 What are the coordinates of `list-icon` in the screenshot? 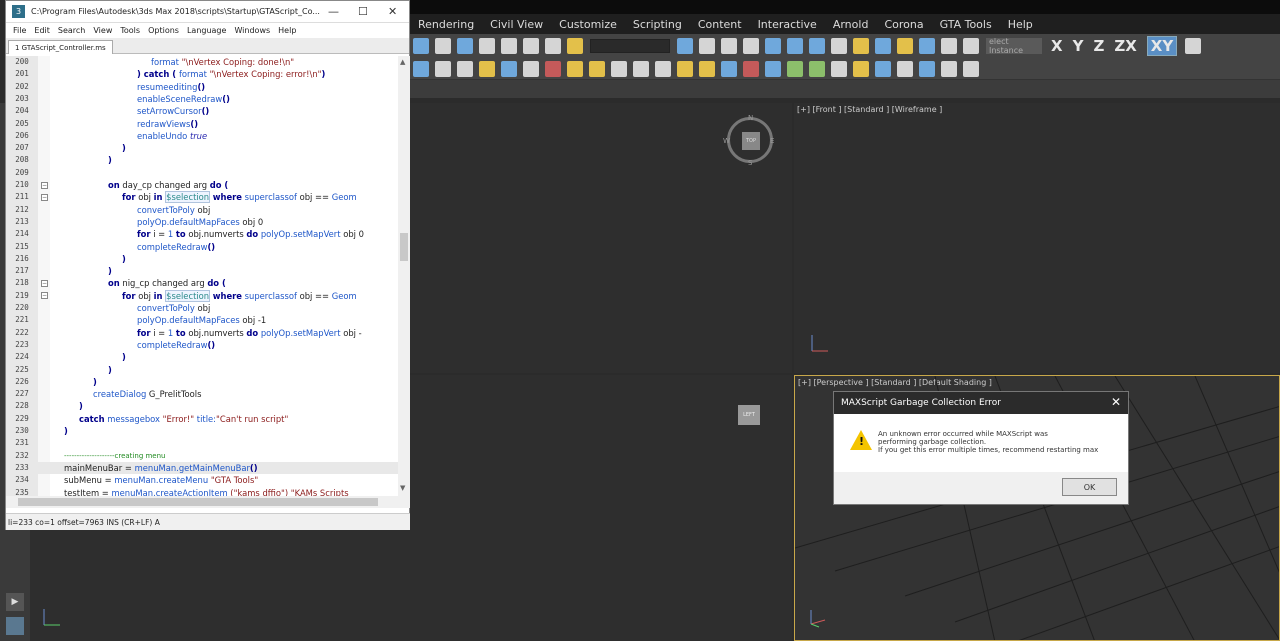 It's located at (465, 68).